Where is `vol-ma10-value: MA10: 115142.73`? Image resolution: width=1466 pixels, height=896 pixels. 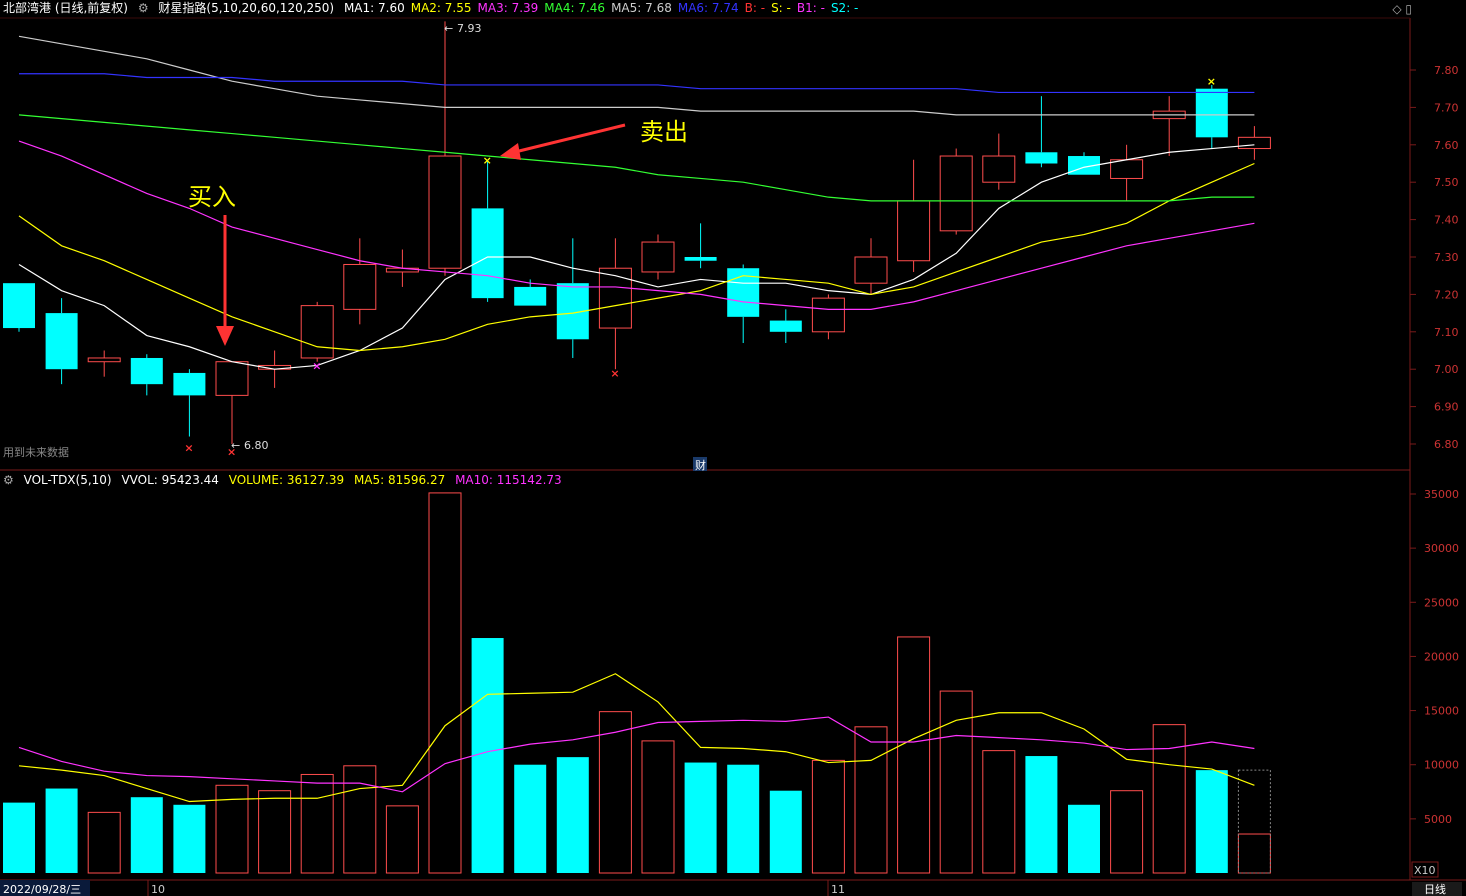
vol-ma10-value: MA10: 115142.73 is located at coordinates (508, 480).